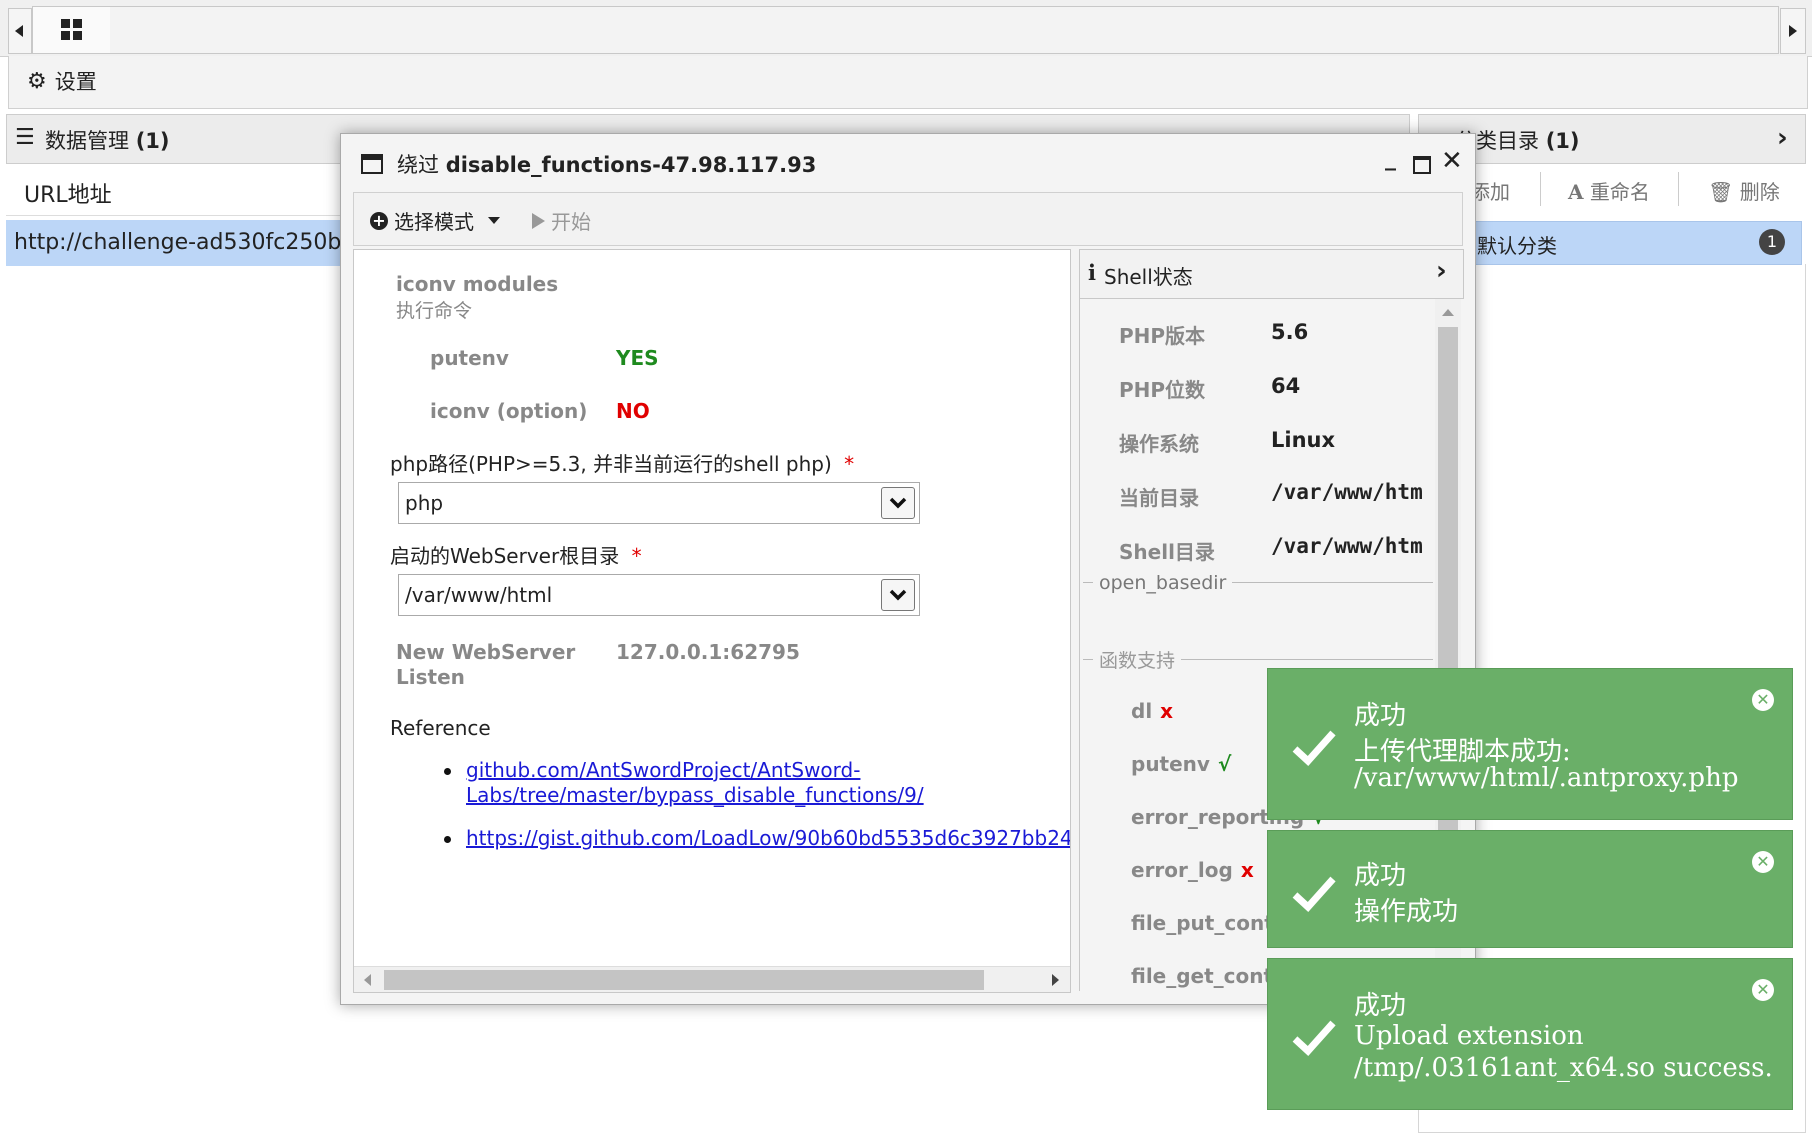 The image size is (1812, 1137). I want to click on toast-message: Upload extension, so click(1469, 1036).